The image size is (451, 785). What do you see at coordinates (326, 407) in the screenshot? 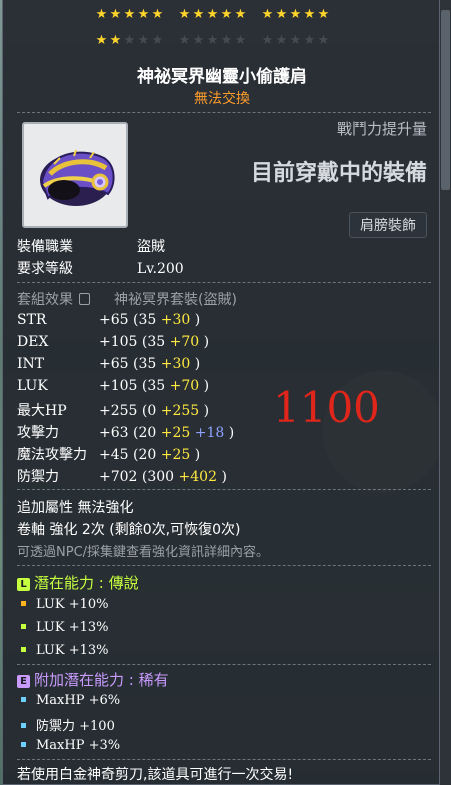
I see `overlay-number: 1100` at bounding box center [326, 407].